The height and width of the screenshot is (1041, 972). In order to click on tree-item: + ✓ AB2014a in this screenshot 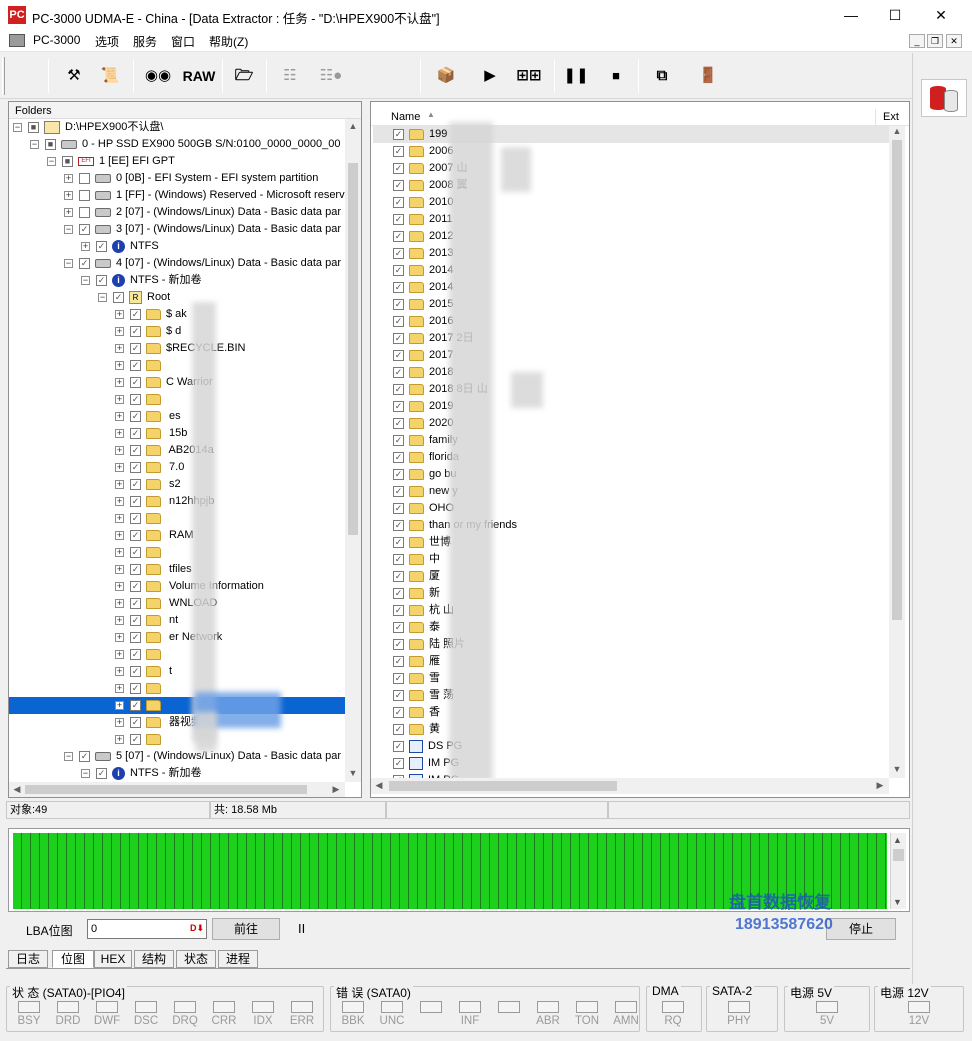, I will do `click(177, 450)`.